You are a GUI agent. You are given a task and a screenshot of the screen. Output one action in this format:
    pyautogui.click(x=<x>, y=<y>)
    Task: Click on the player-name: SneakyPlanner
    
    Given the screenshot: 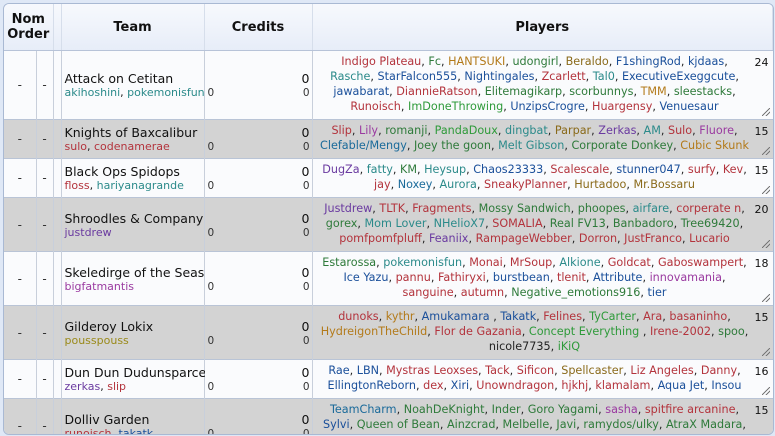 What is the action you would take?
    pyautogui.click(x=525, y=184)
    